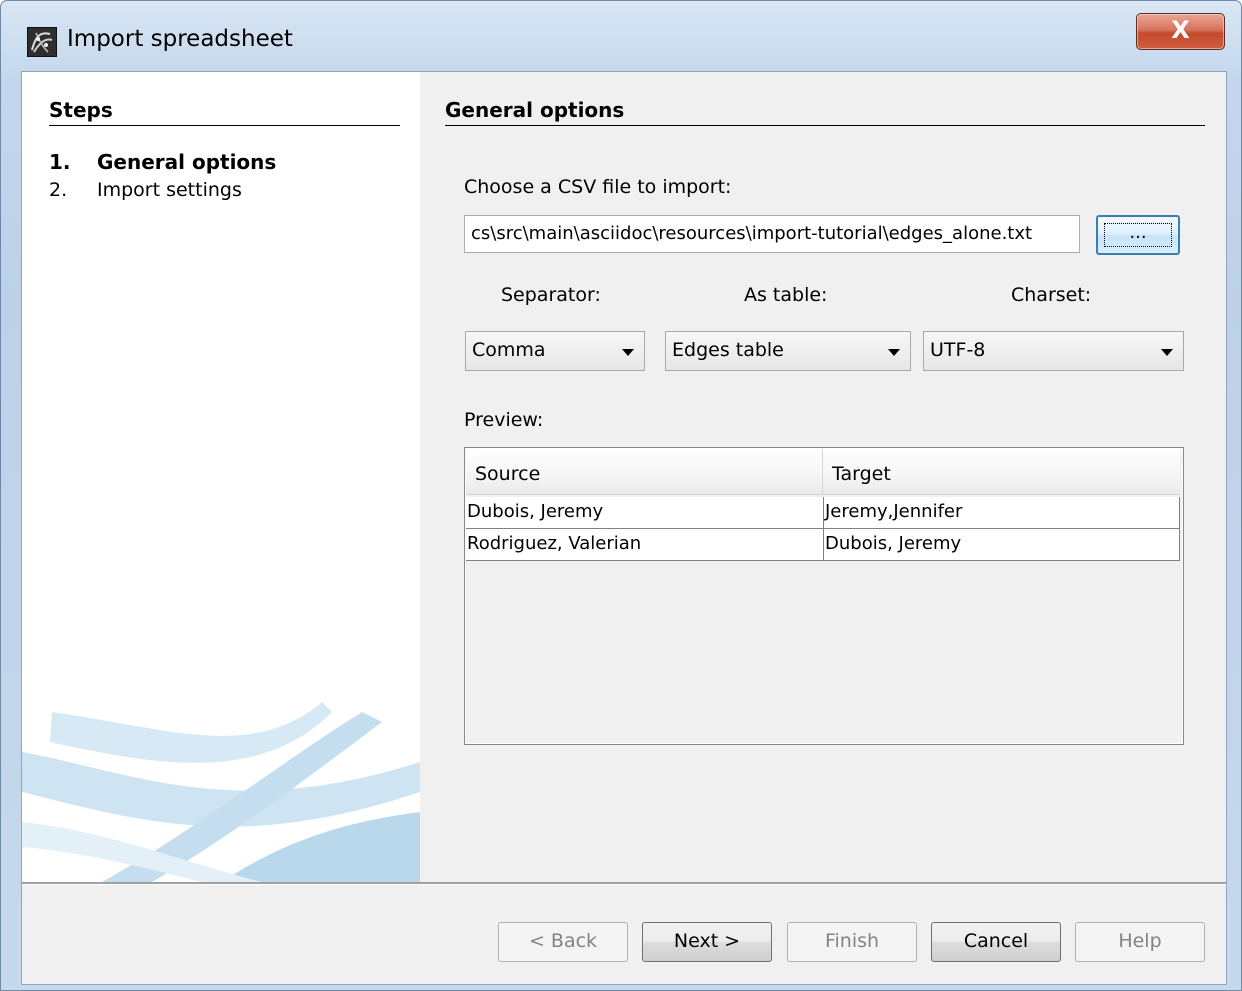 This screenshot has width=1242, height=991. What do you see at coordinates (551, 295) in the screenshot?
I see `separator-label: Separator:` at bounding box center [551, 295].